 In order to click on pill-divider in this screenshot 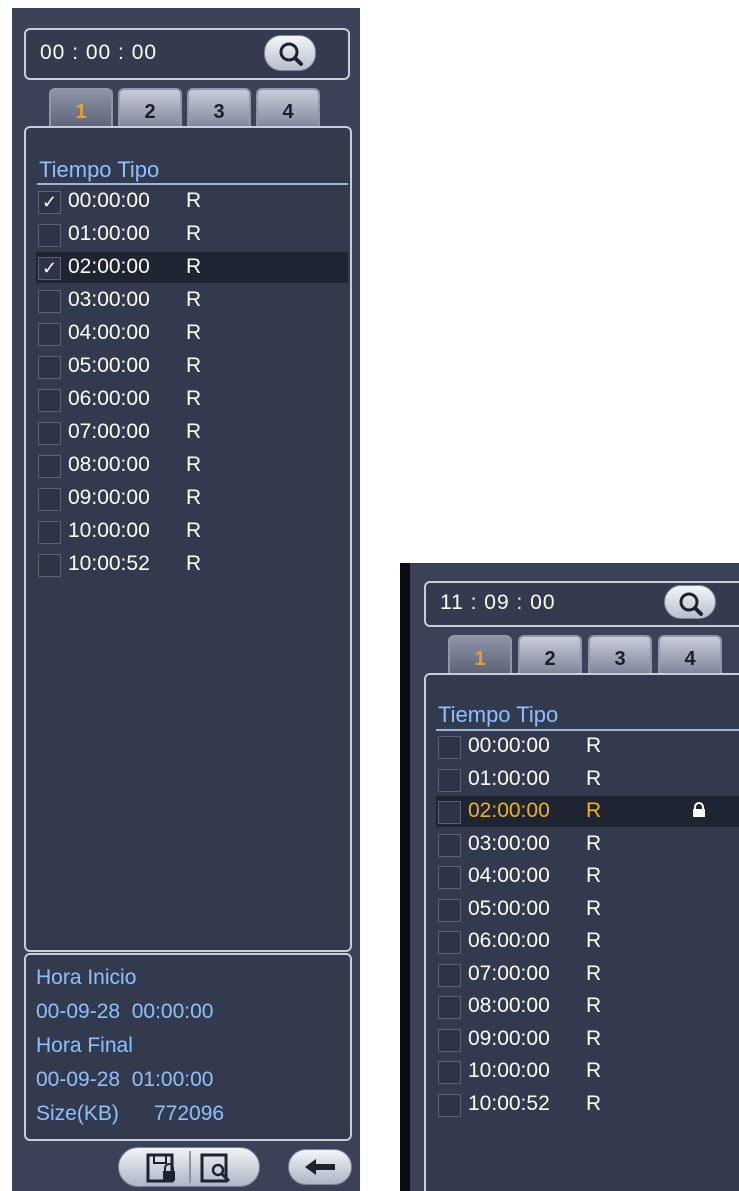, I will do `click(190, 1167)`.